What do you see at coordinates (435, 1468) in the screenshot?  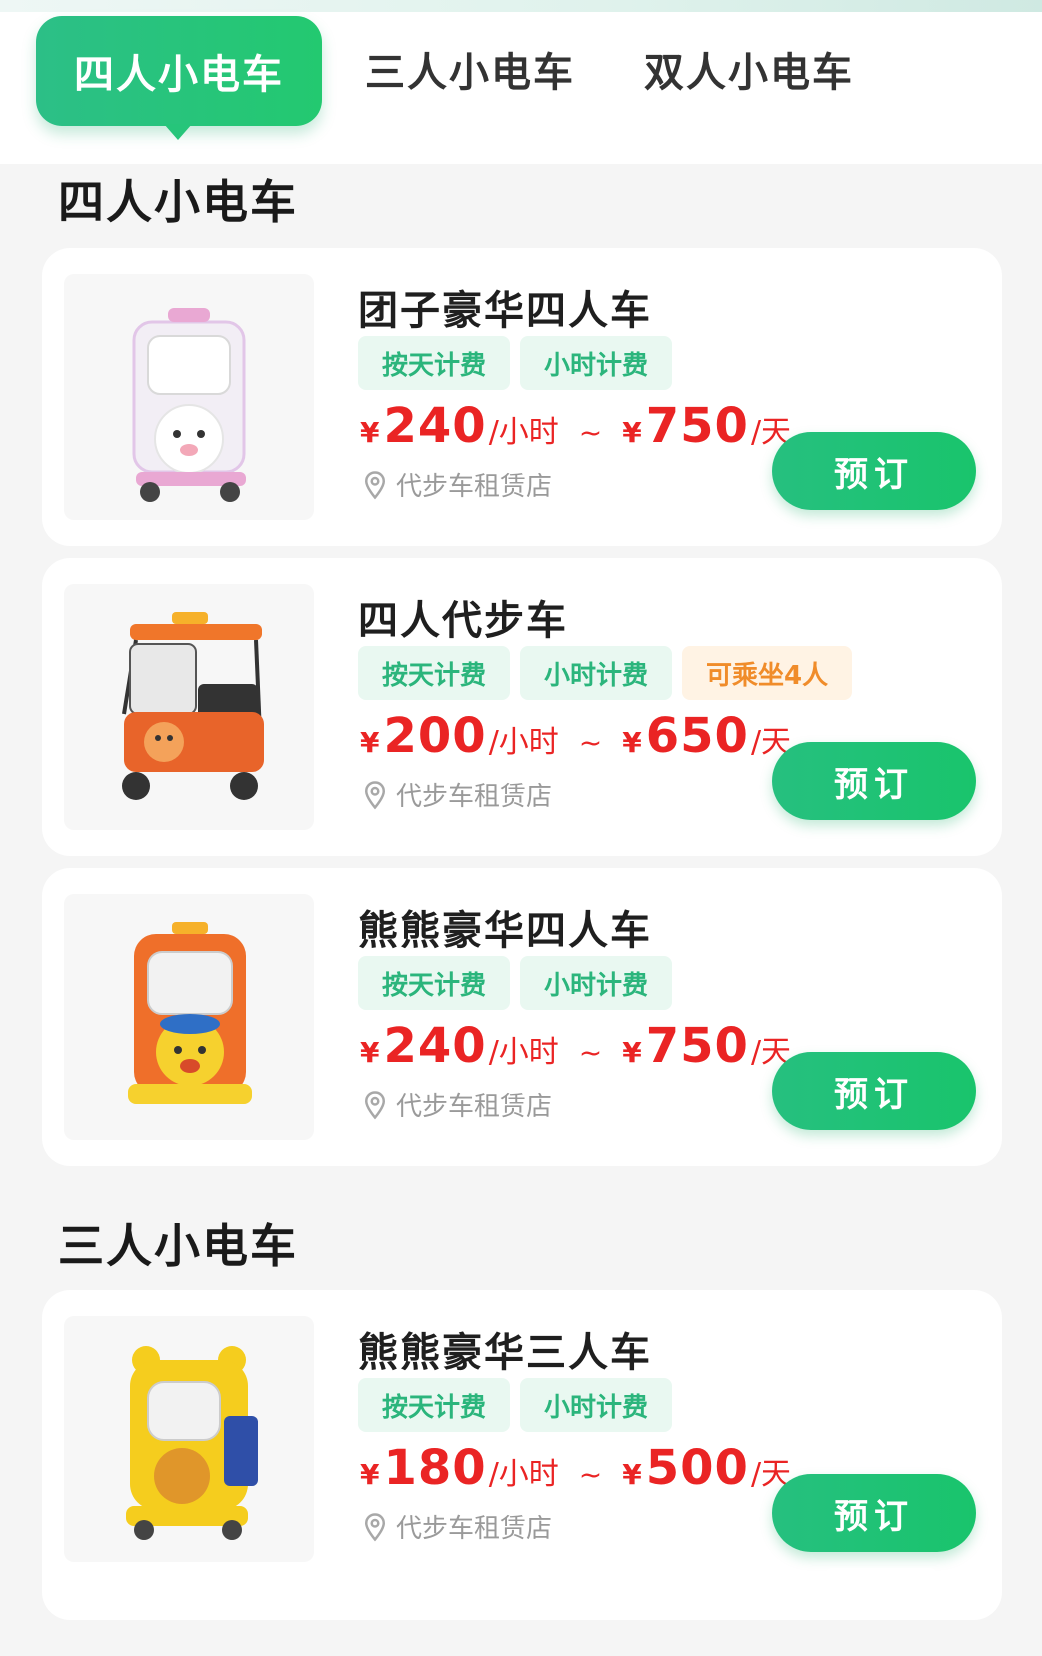 I see `price-hour: 180` at bounding box center [435, 1468].